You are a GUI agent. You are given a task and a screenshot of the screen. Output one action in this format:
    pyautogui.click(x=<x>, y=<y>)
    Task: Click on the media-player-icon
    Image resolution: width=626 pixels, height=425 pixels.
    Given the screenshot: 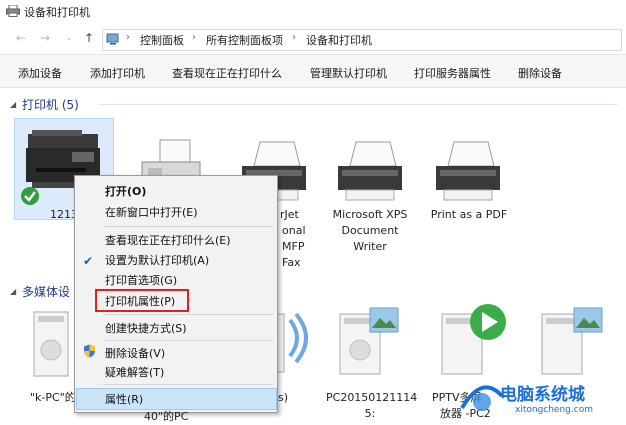 What is the action you would take?
    pyautogui.click(x=473, y=339)
    